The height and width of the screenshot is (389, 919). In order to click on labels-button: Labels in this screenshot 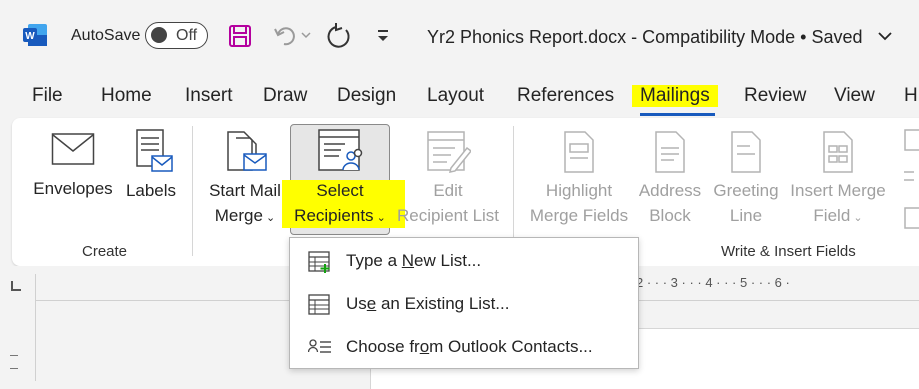, I will do `click(151, 168)`.